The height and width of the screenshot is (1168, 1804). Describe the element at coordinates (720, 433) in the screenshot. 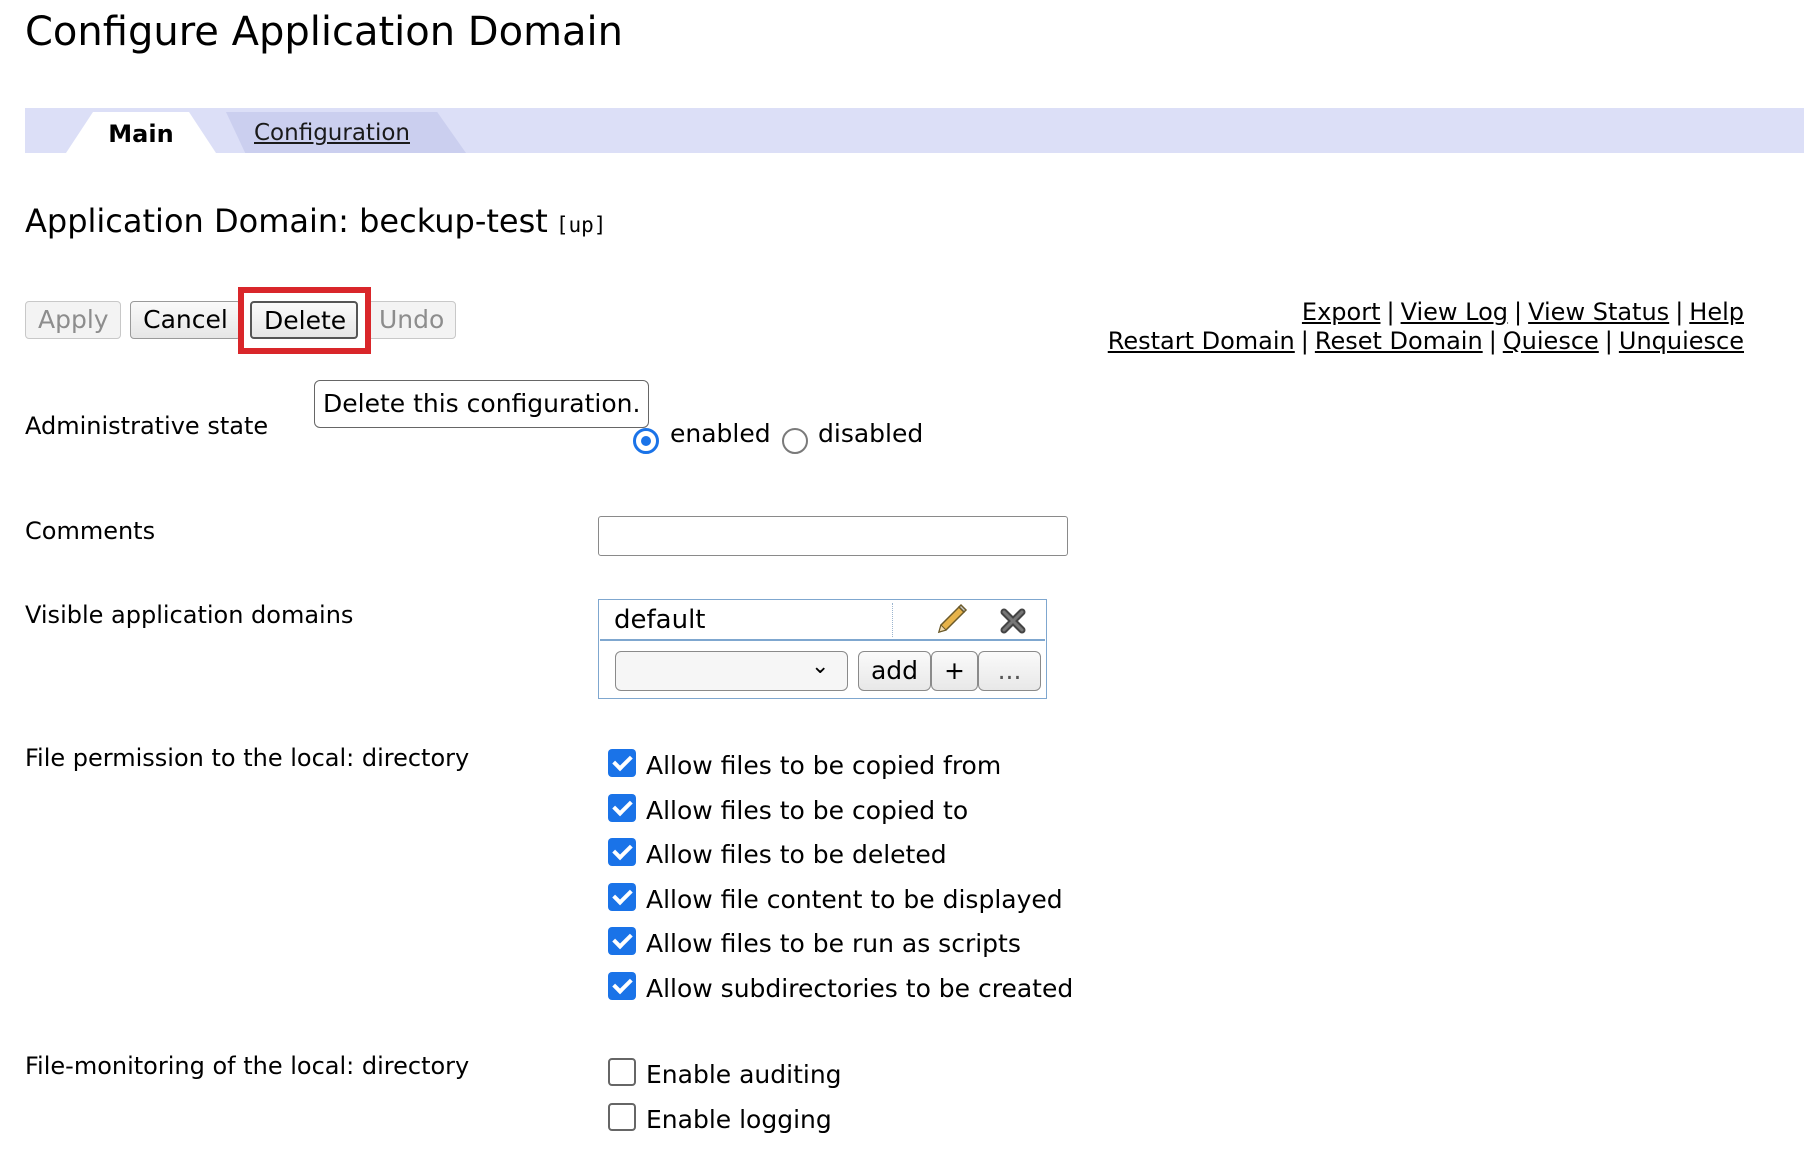

I see `enabled-radio-label: enabled` at that location.